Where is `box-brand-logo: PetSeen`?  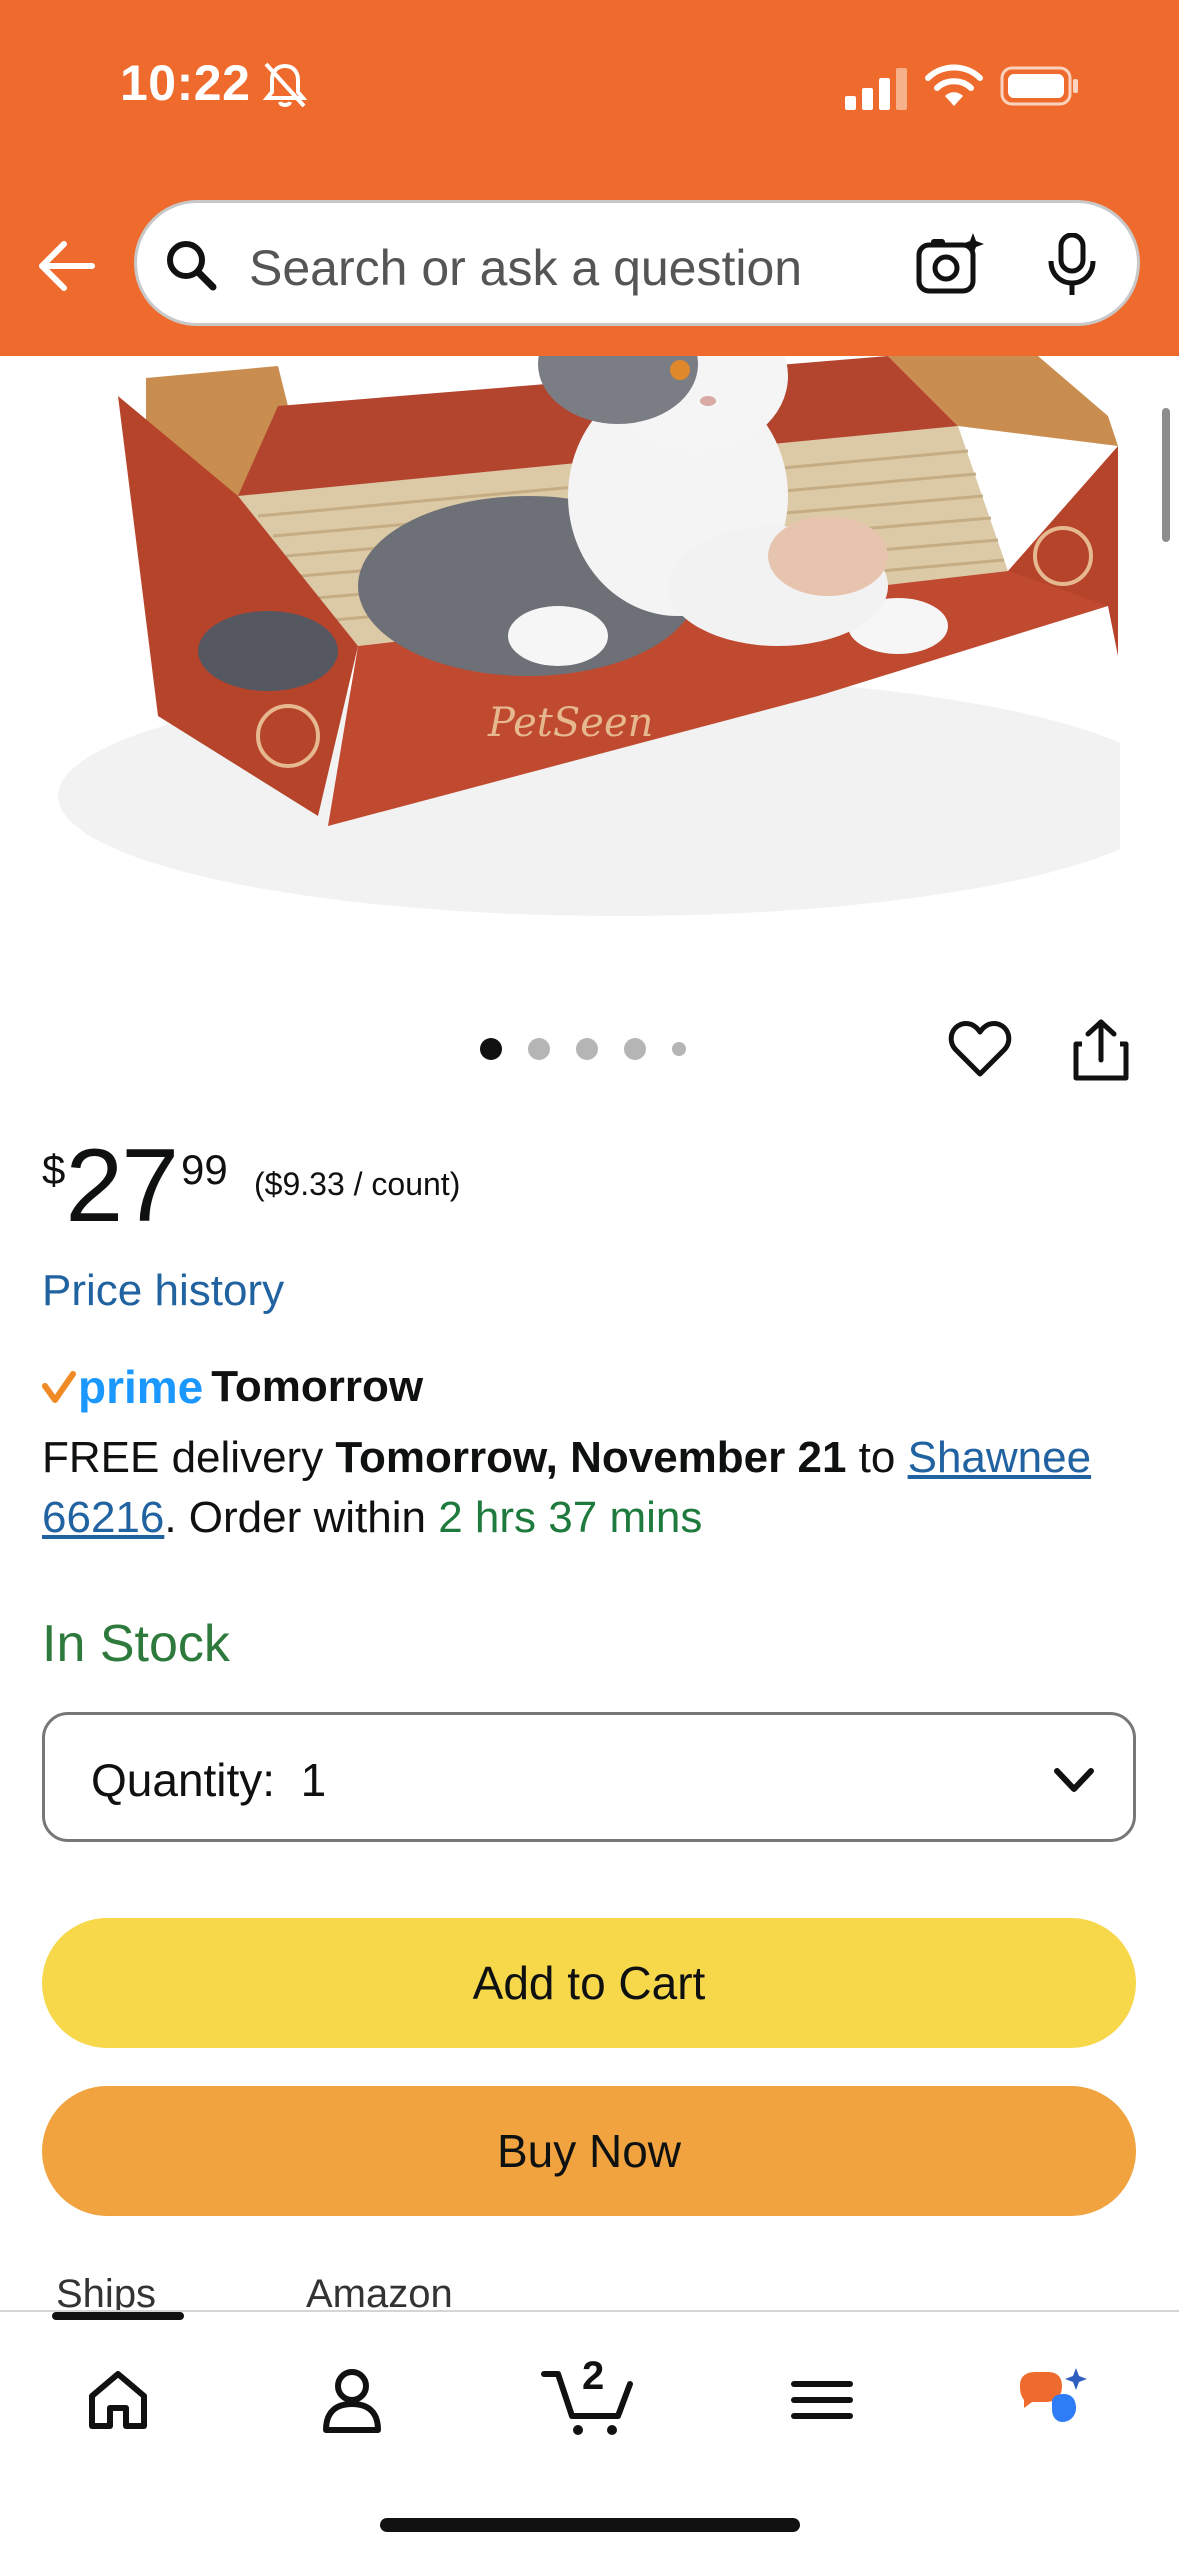 box-brand-logo: PetSeen is located at coordinates (570, 723).